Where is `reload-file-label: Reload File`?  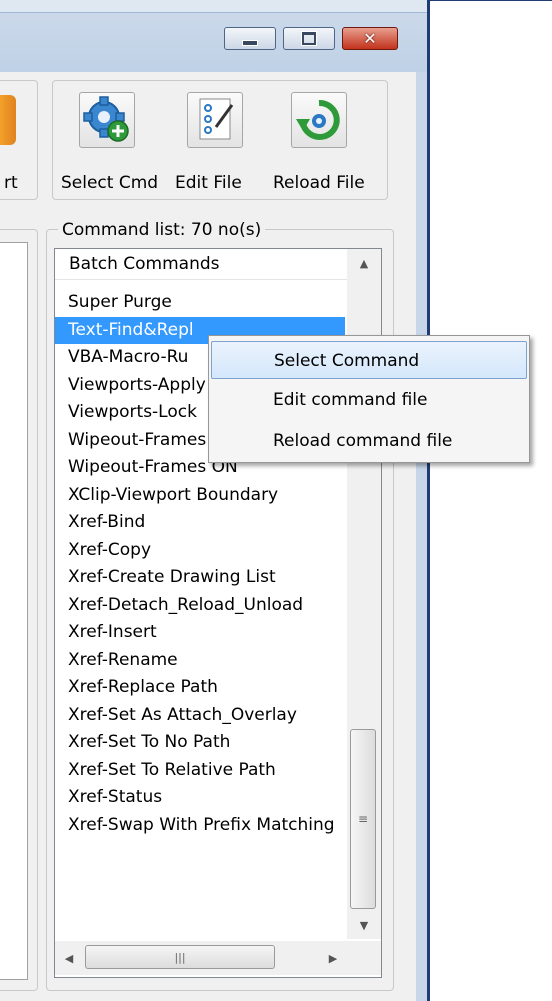
reload-file-label: Reload File is located at coordinates (319, 183).